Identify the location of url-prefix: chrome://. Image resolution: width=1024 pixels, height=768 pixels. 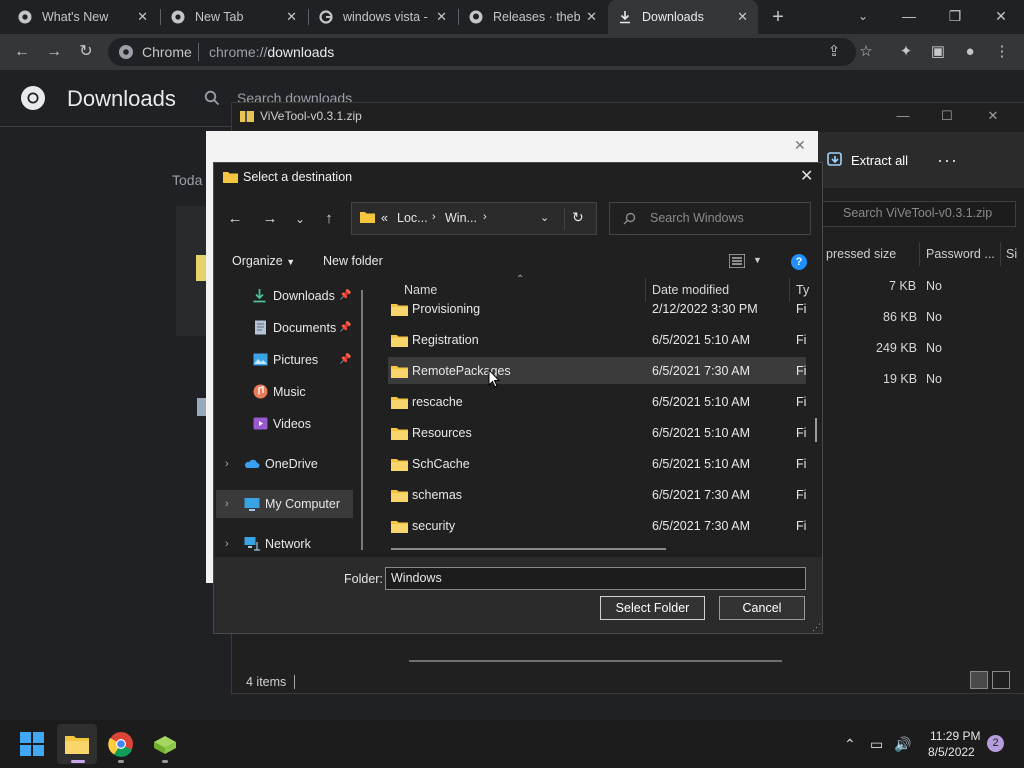
(238, 52).